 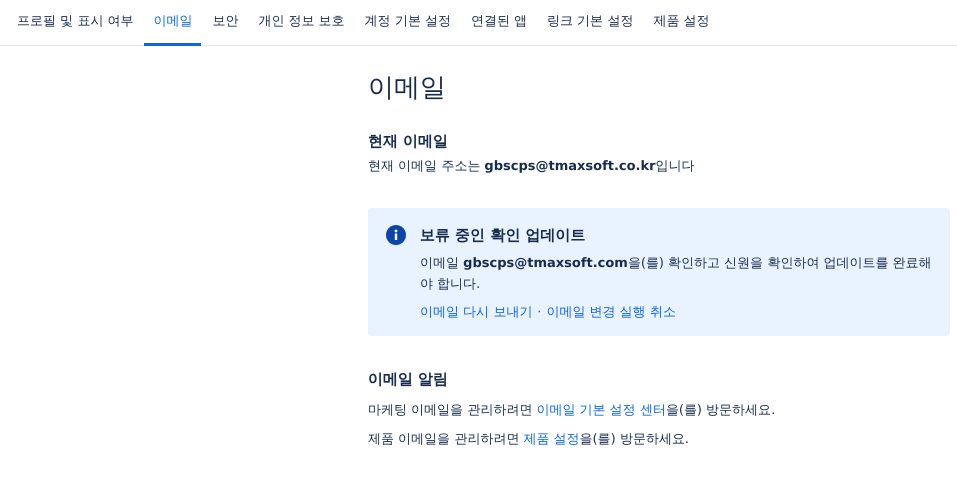 I want to click on notification-text: 마케팅 이메일을 관리하려면 이메일 기본 설정 센터 을(를) 방문하세요., so click(x=572, y=411).